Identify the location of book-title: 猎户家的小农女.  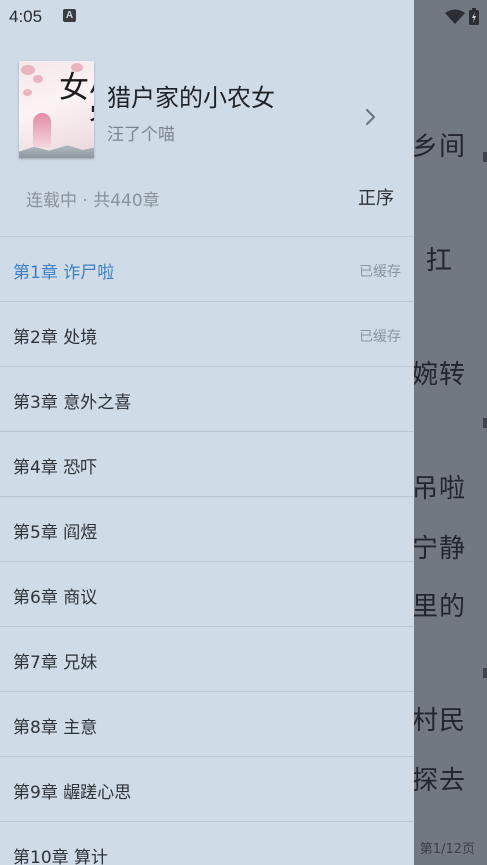
(191, 98).